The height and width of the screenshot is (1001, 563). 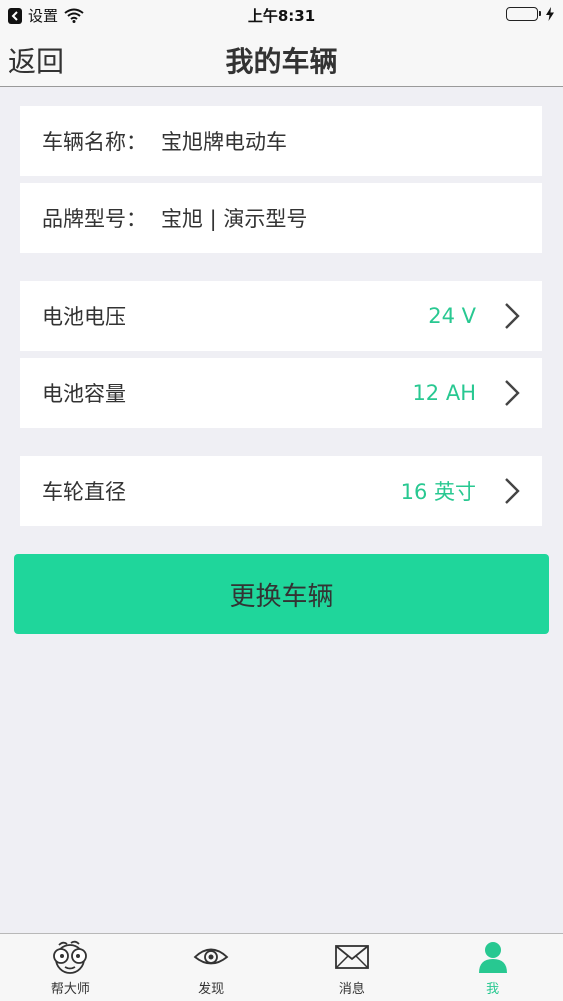 I want to click on battery-voltage-row: 电池电压 24 V, so click(x=281, y=316).